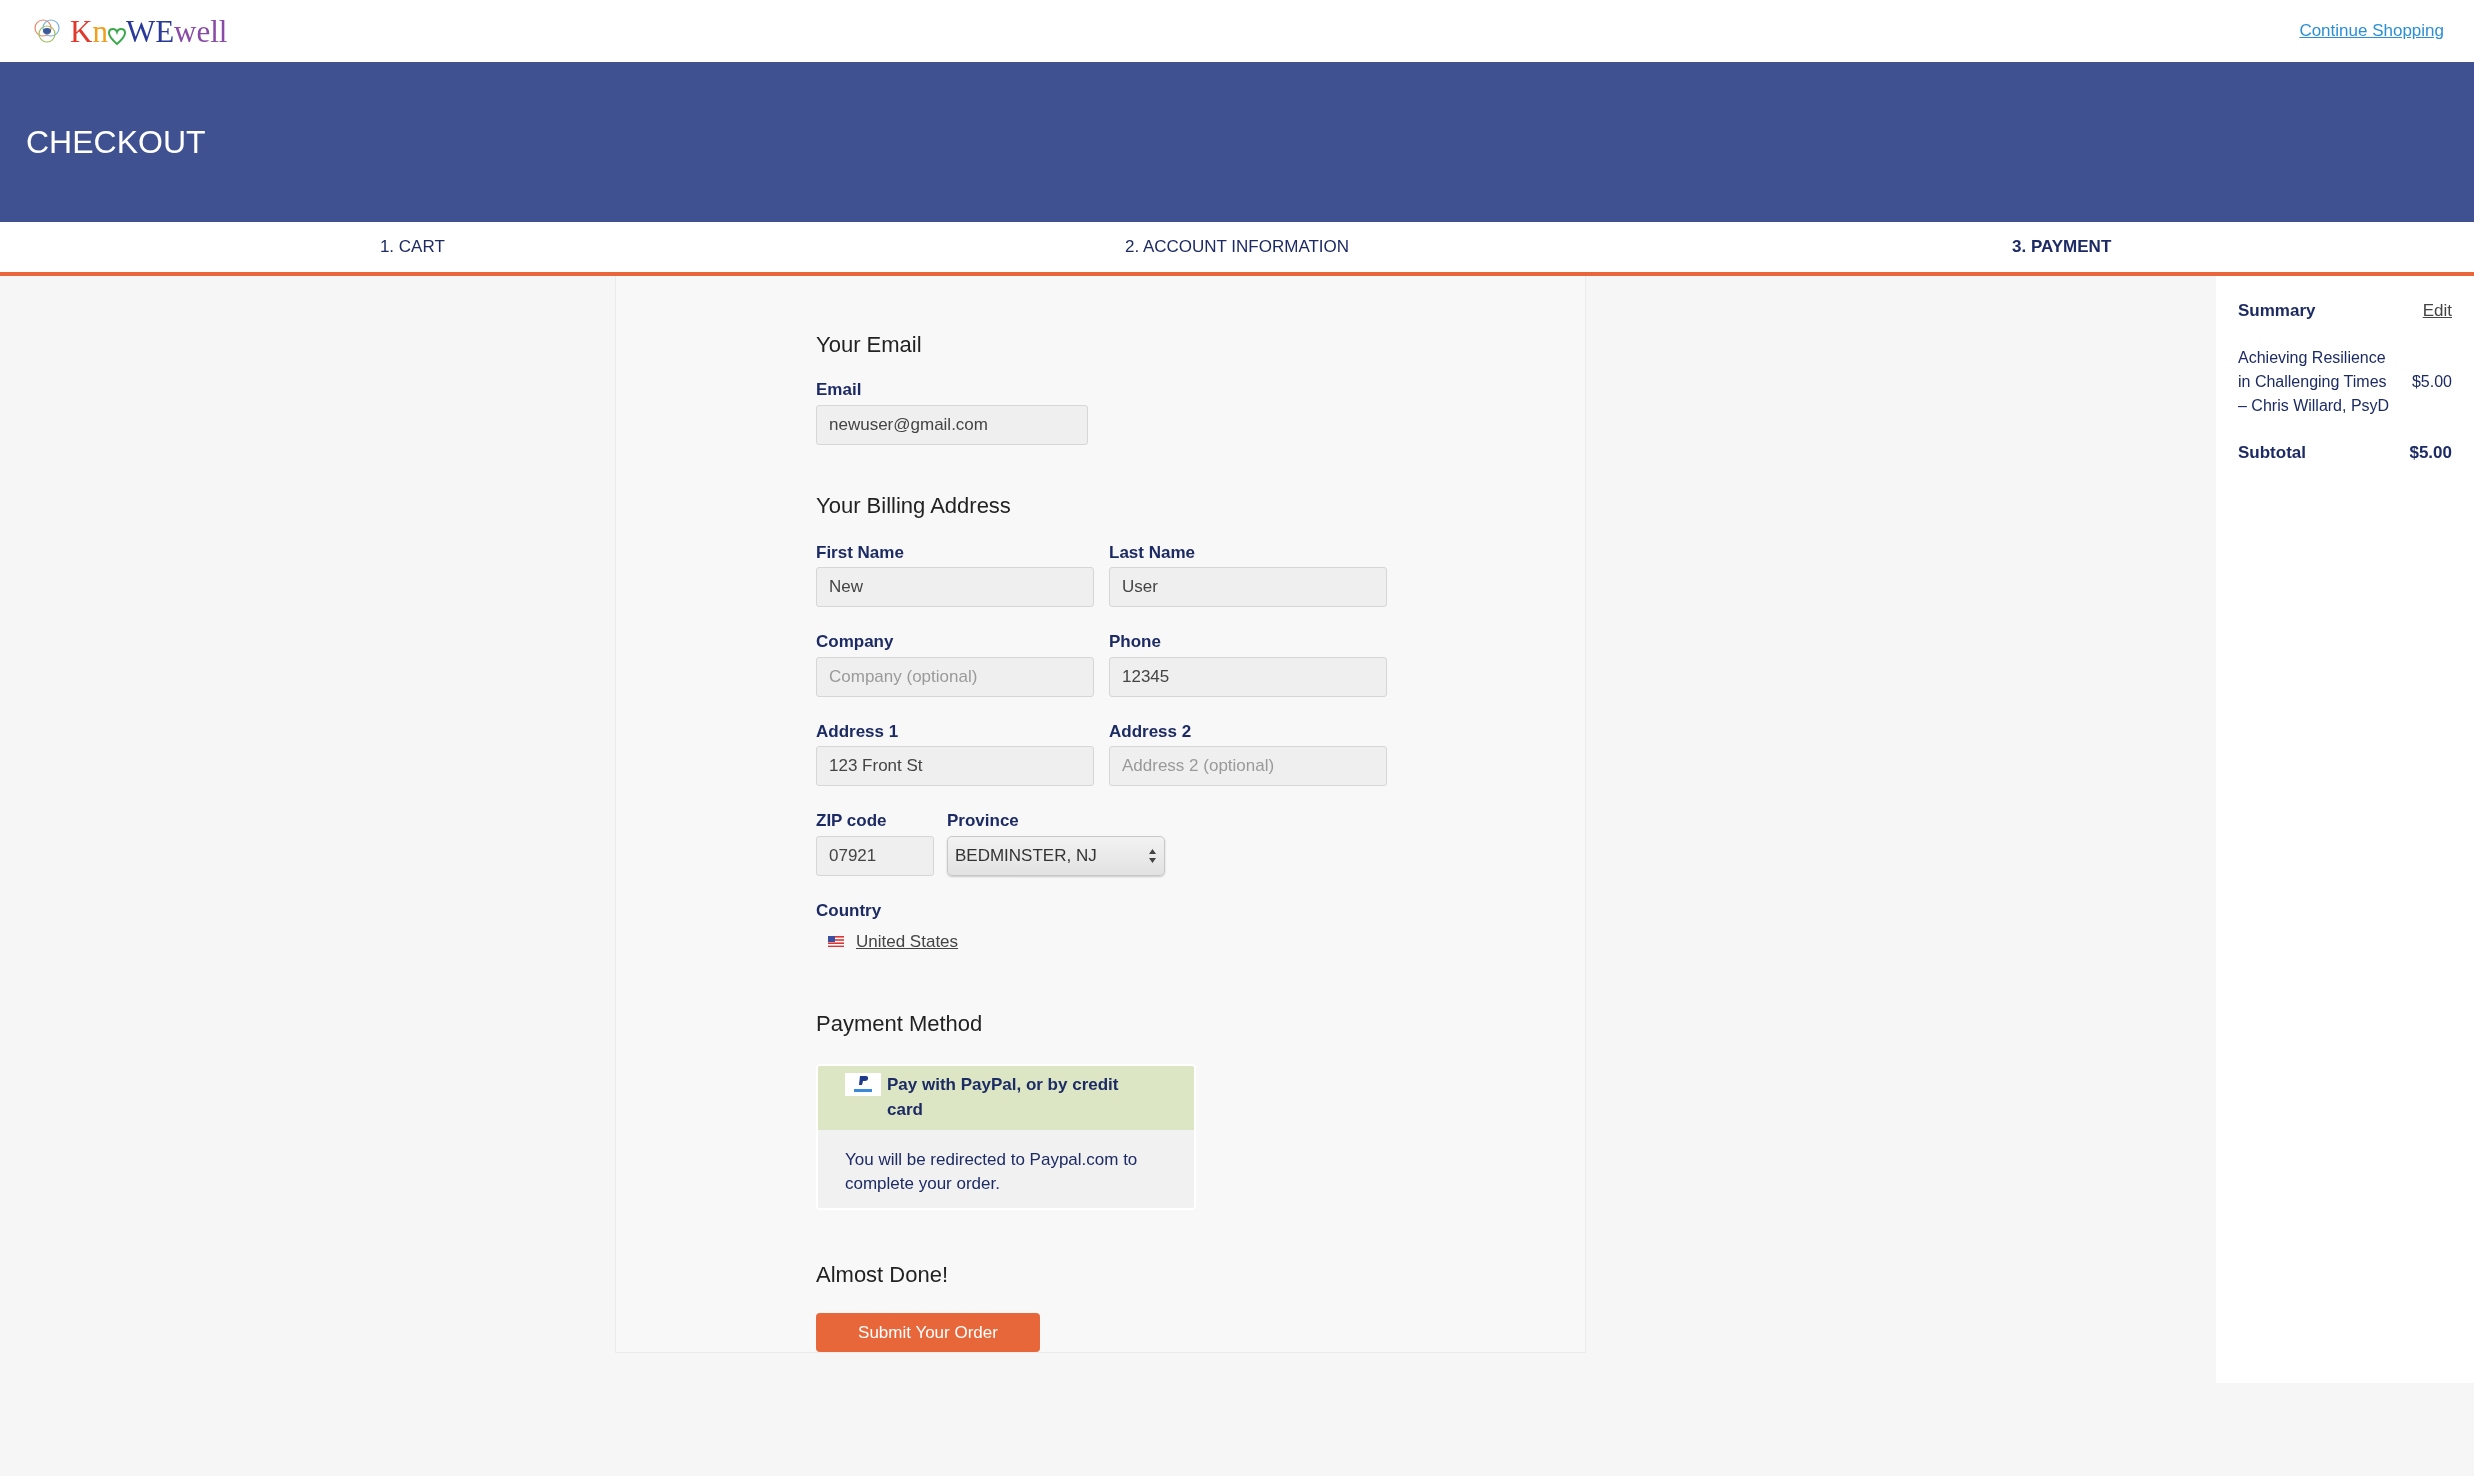 The image size is (2474, 1476). Describe the element at coordinates (2062, 247) in the screenshot. I see `checkout-step: 3. PAYMENT` at that location.